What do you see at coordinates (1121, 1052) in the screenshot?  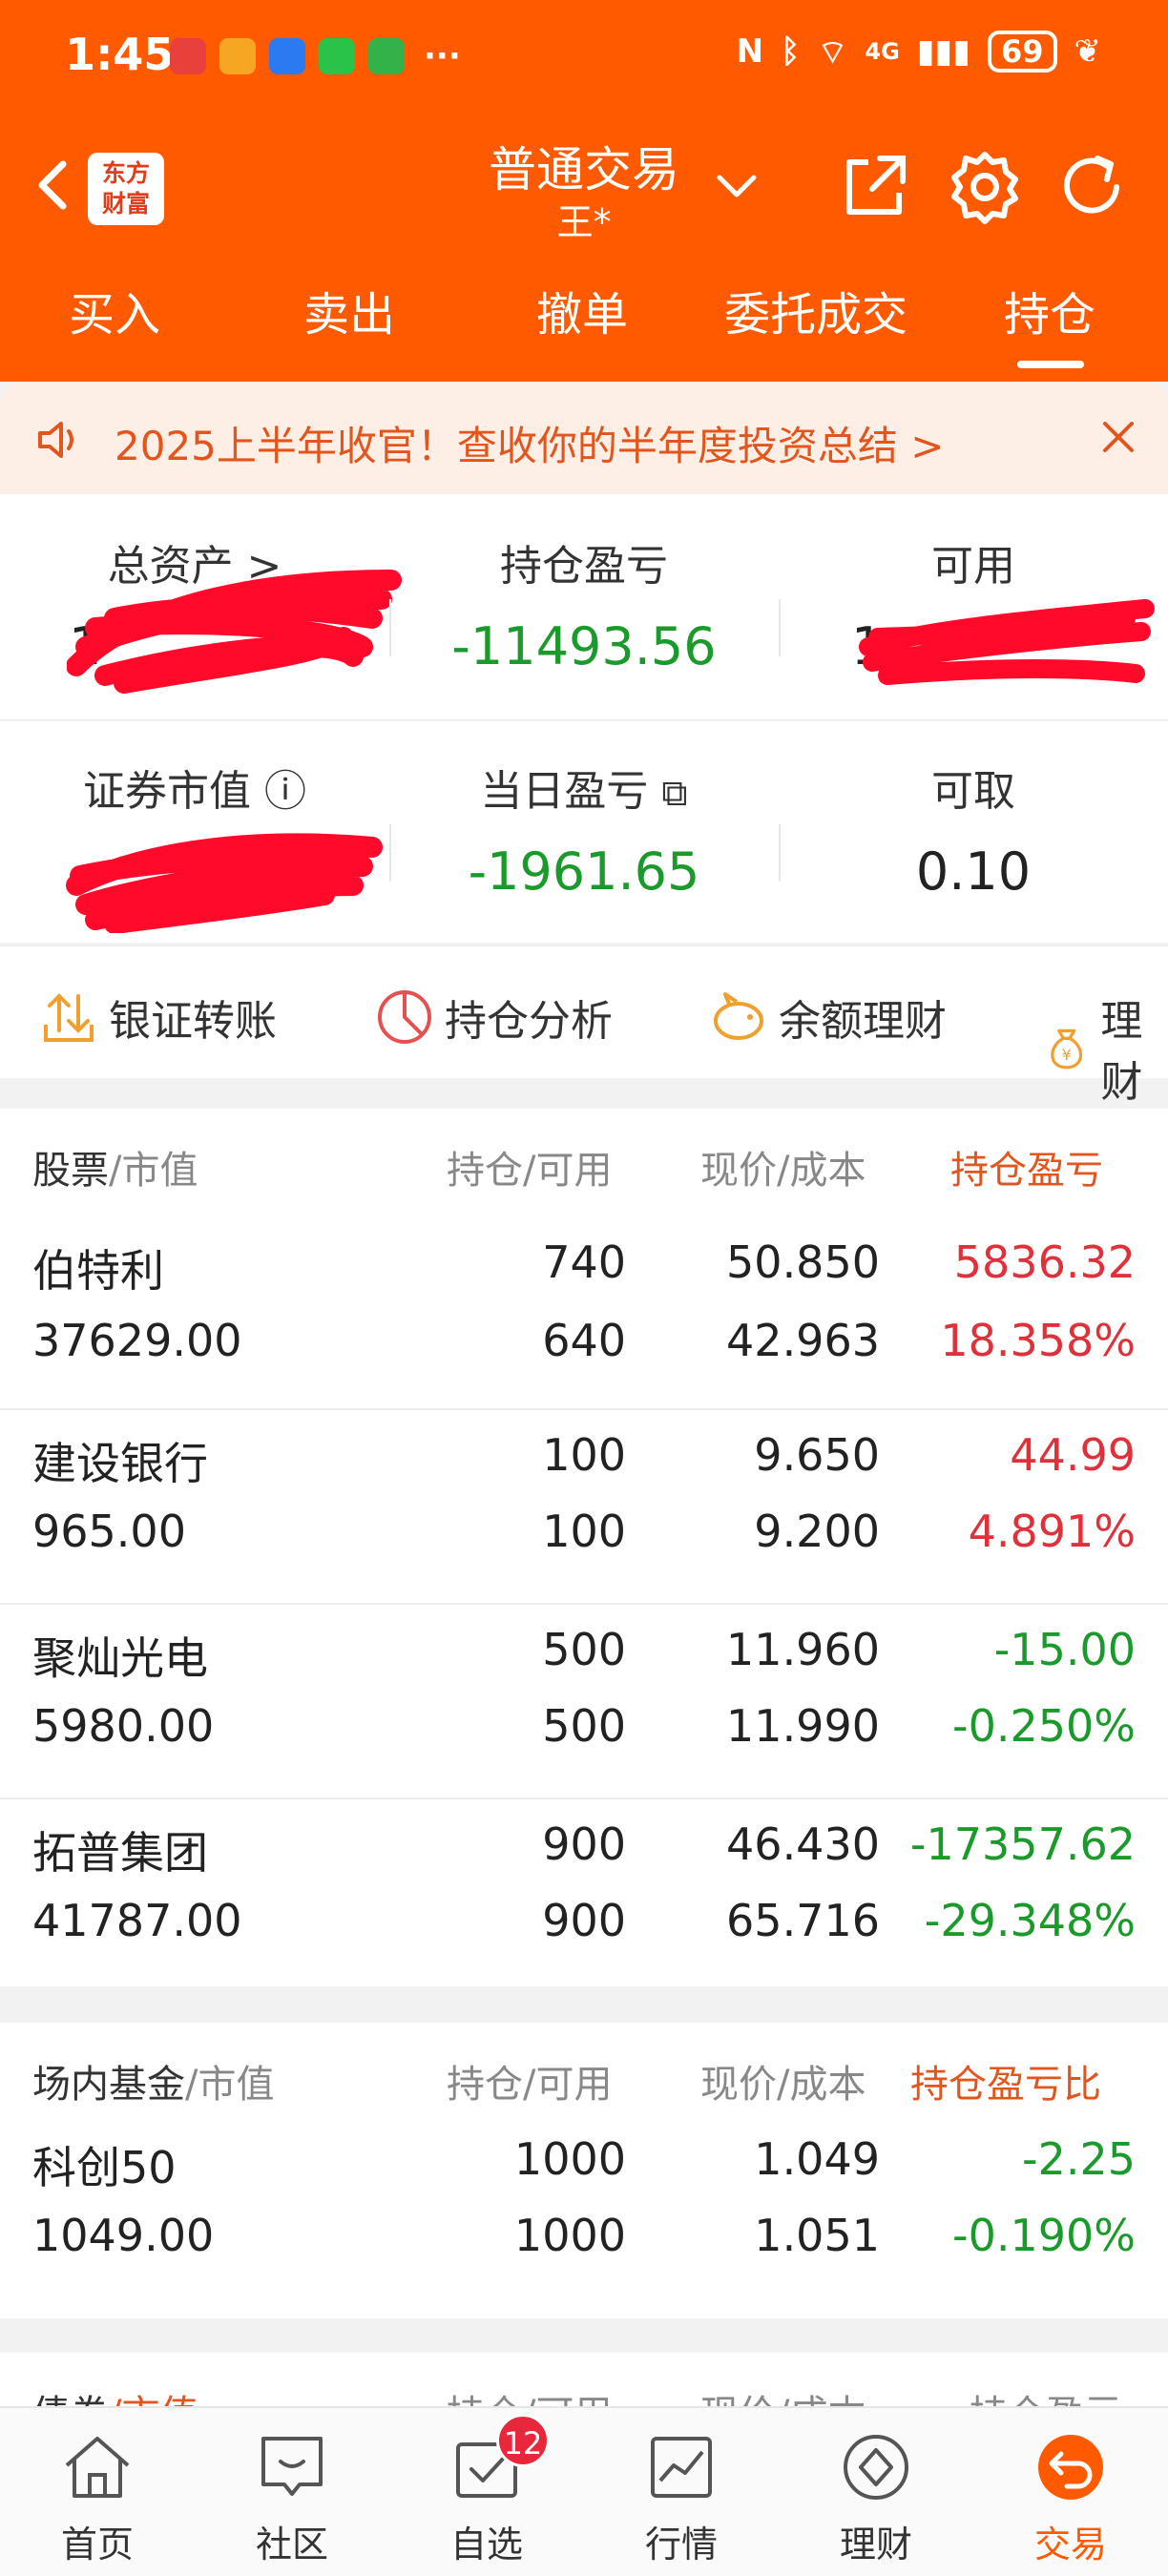 I see `quick-label: 理财` at bounding box center [1121, 1052].